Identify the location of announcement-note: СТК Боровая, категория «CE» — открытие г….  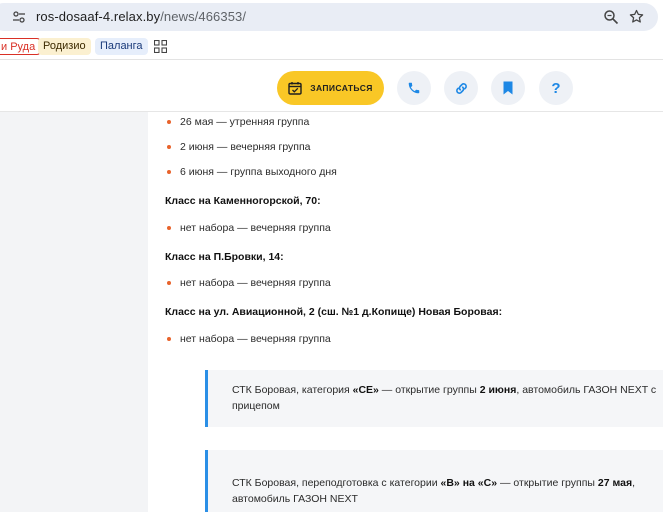
(434, 398).